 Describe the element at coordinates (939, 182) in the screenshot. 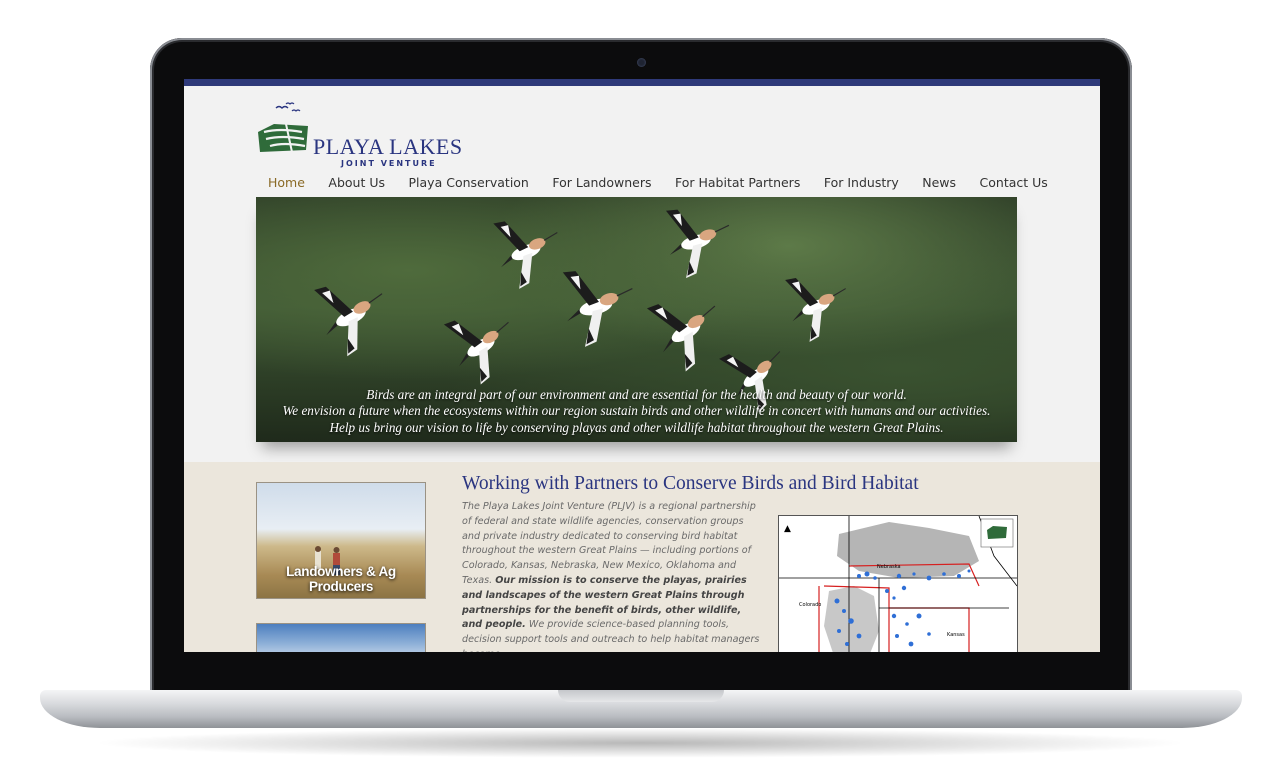

I see `nav-news: News` at that location.